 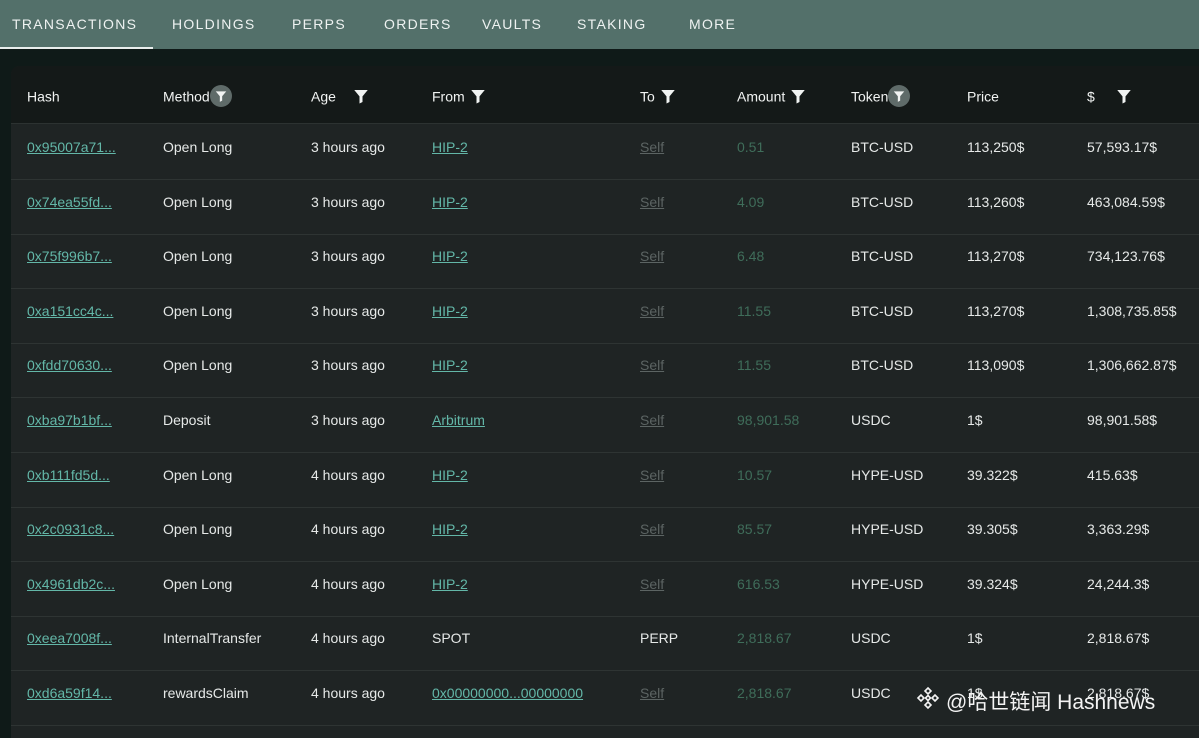 What do you see at coordinates (612, 24) in the screenshot?
I see `tab-staking: STAKING` at bounding box center [612, 24].